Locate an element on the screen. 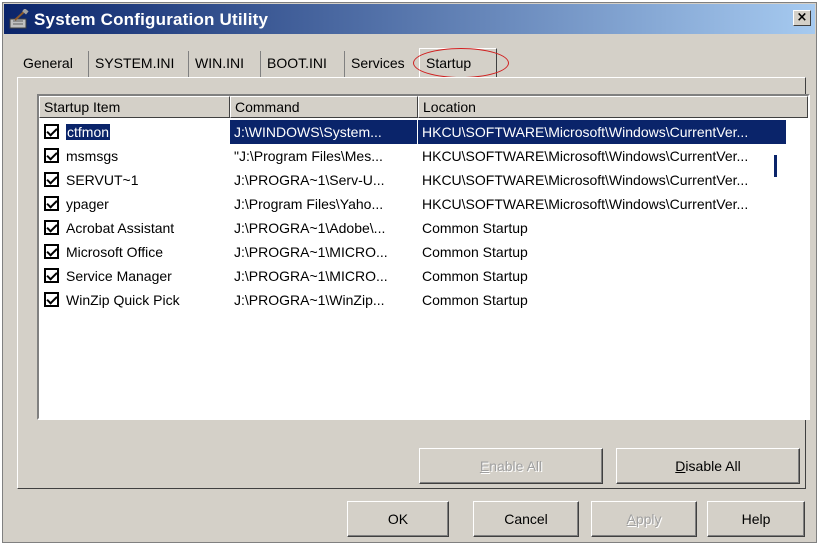 The image size is (819, 546). tab-label: General is located at coordinates (48, 63).